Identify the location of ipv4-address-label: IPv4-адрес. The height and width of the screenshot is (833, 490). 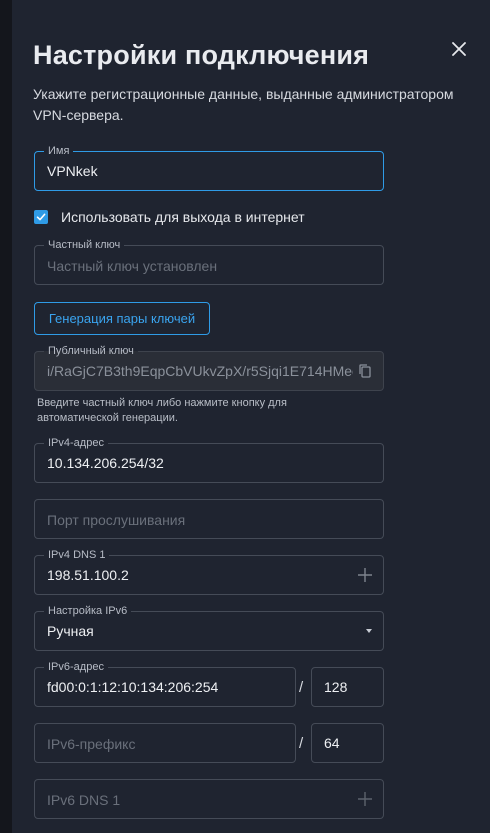
(76, 443).